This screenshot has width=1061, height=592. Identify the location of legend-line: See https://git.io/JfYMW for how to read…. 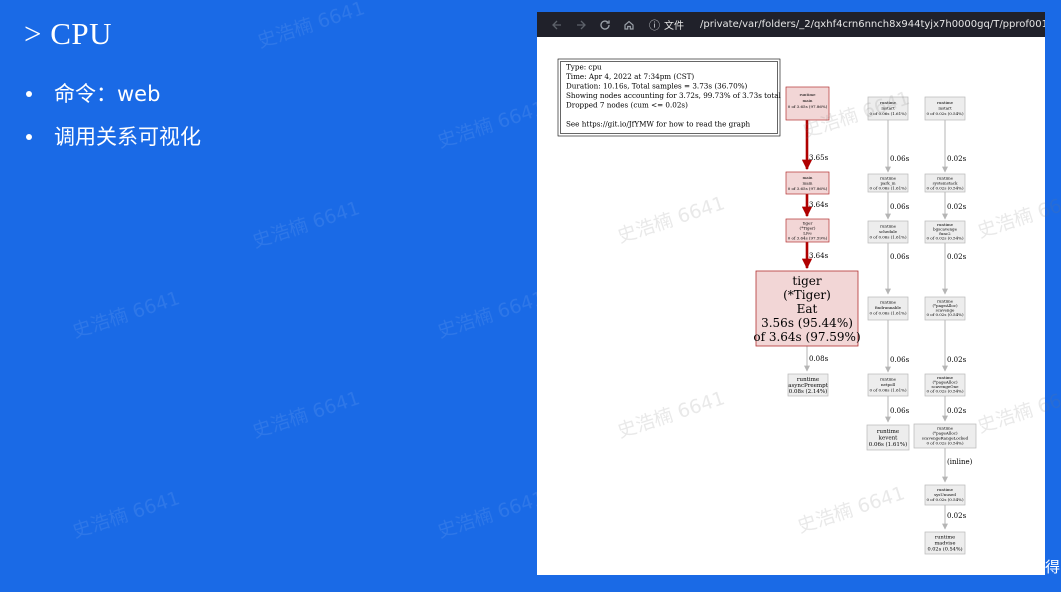
(658, 124).